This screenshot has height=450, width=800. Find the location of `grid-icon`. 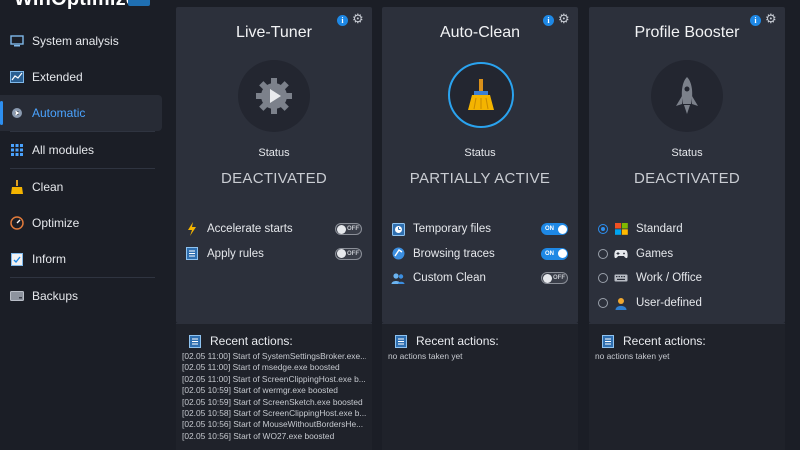

grid-icon is located at coordinates (17, 150).